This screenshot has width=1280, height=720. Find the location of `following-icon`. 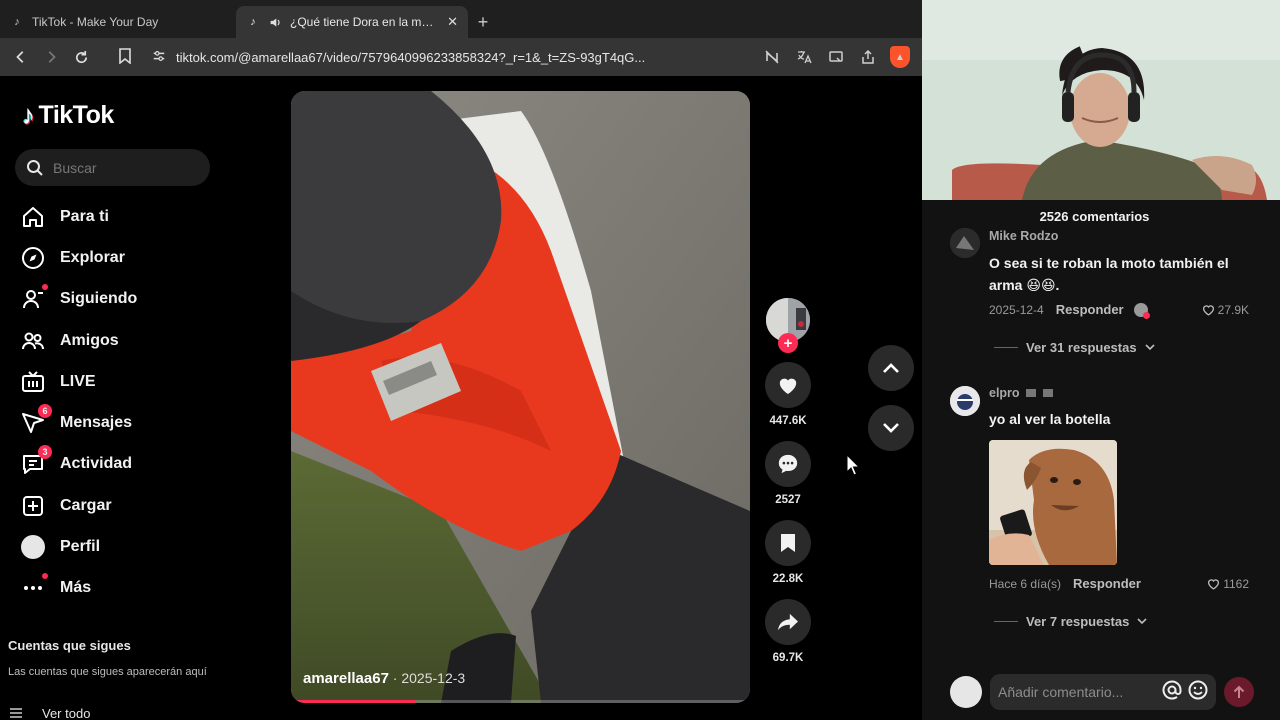

following-icon is located at coordinates (34, 298).